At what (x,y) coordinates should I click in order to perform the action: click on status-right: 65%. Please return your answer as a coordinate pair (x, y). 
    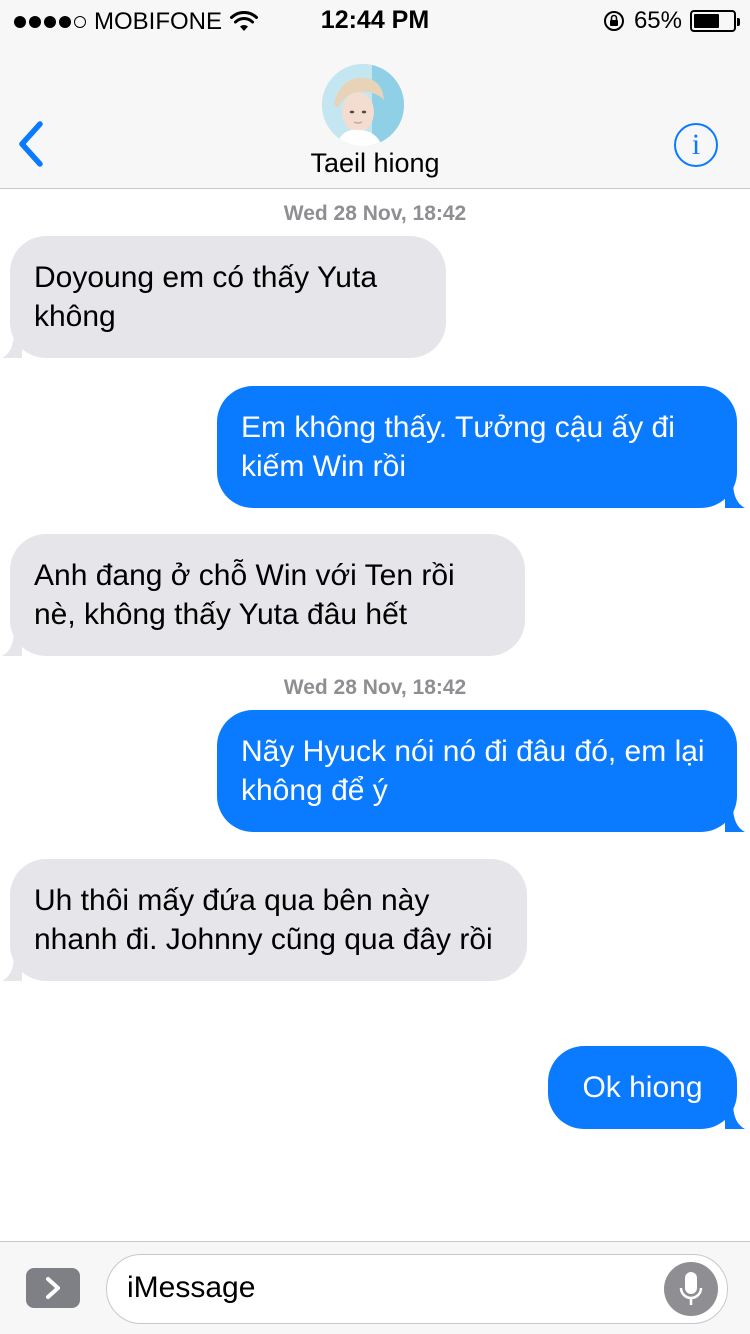
    Looking at the image, I should click on (671, 21).